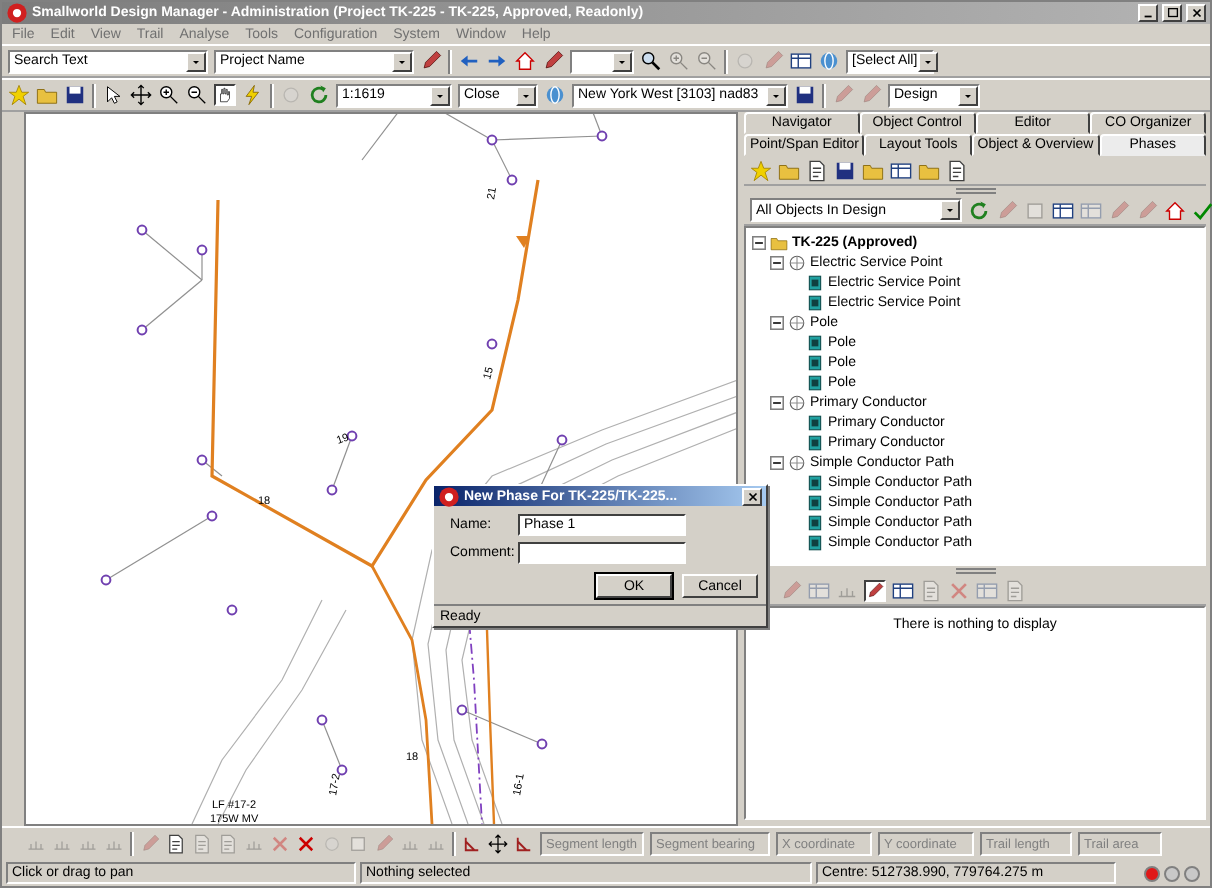  I want to click on maximize-icon, so click(1172, 13).